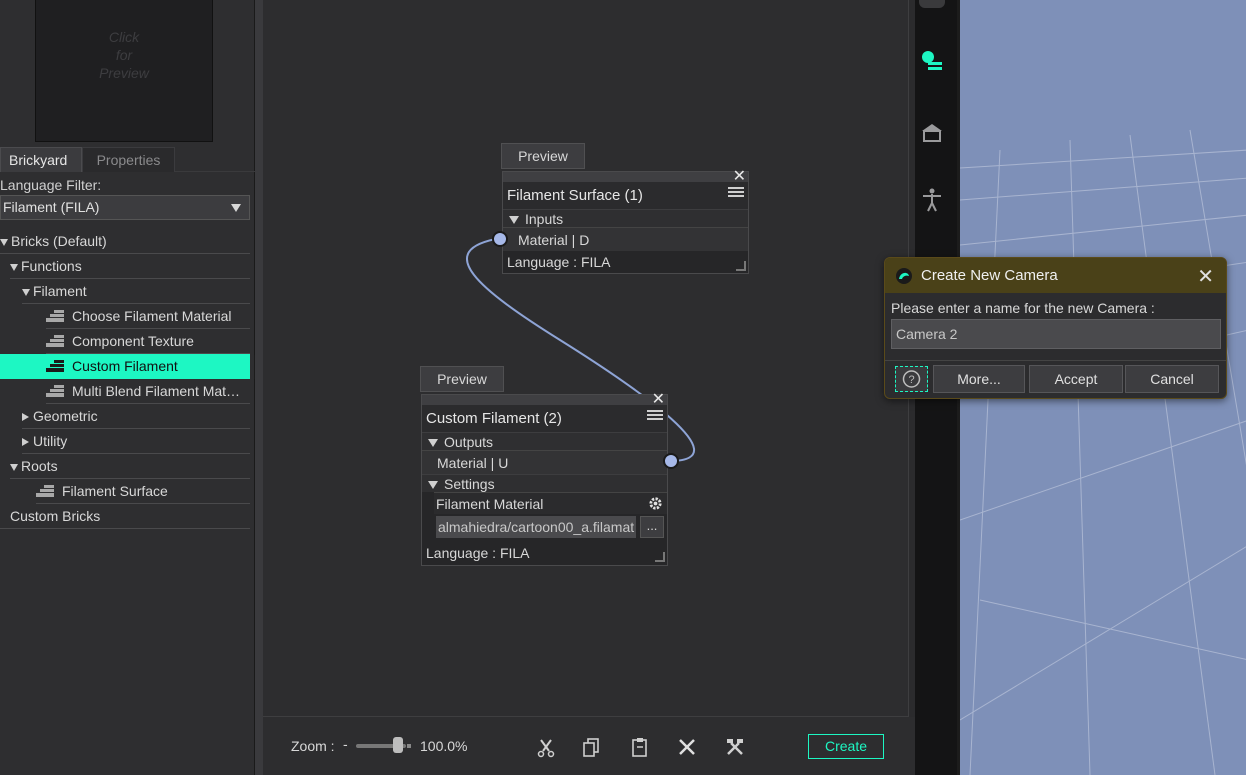  Describe the element at coordinates (398, 745) in the screenshot. I see `zoom-slider-thumb` at that location.